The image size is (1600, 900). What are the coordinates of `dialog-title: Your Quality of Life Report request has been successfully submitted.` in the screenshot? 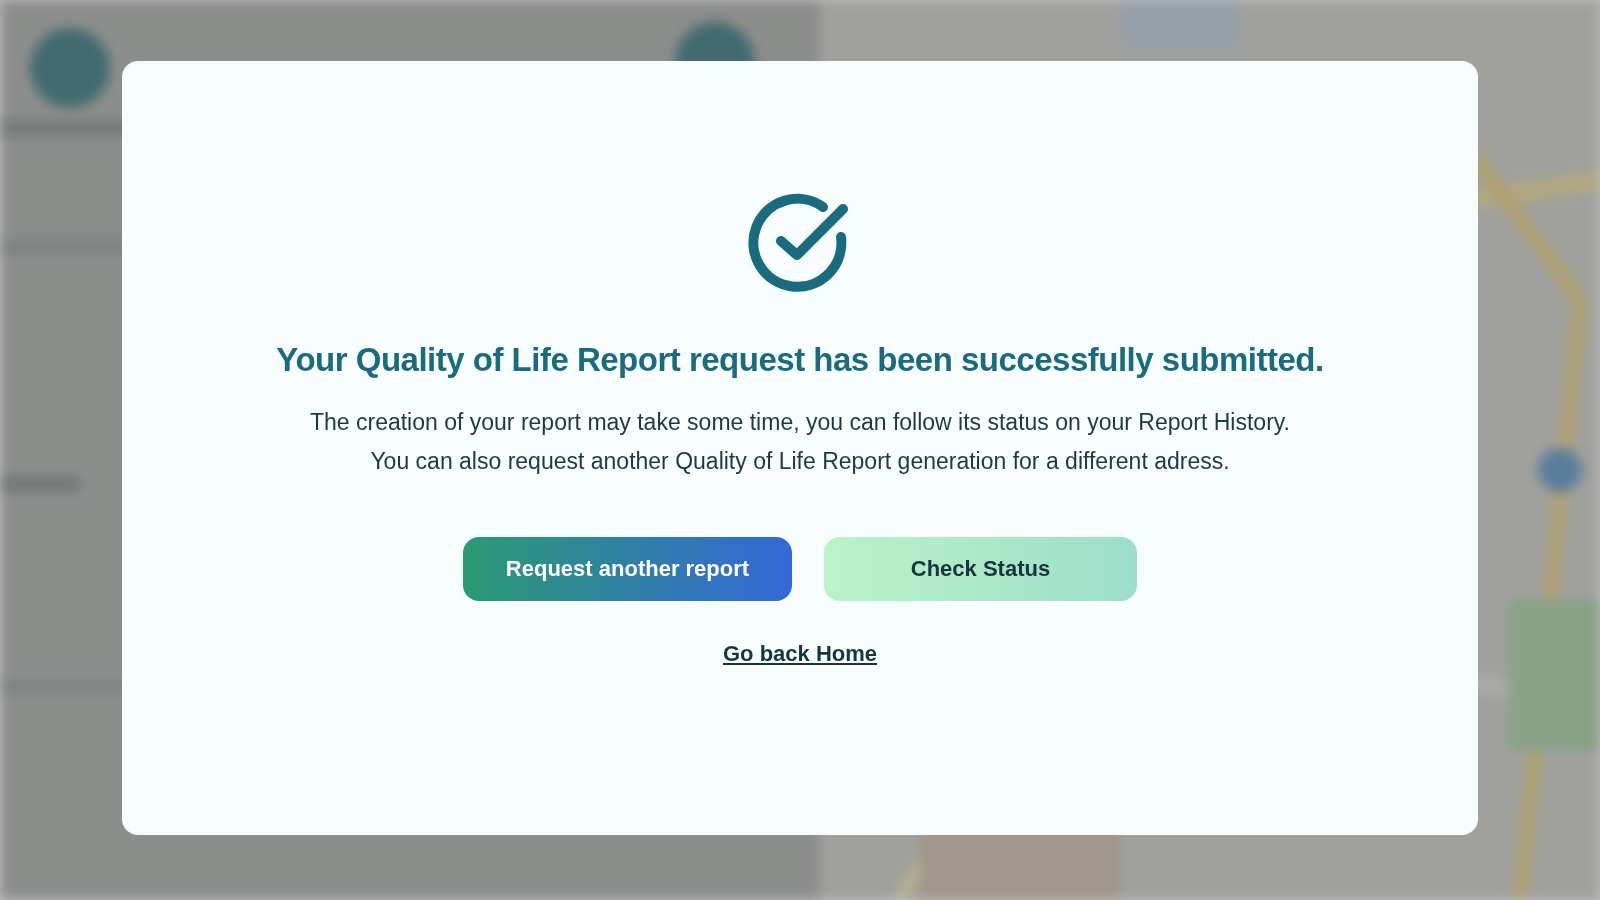 It's located at (800, 360).